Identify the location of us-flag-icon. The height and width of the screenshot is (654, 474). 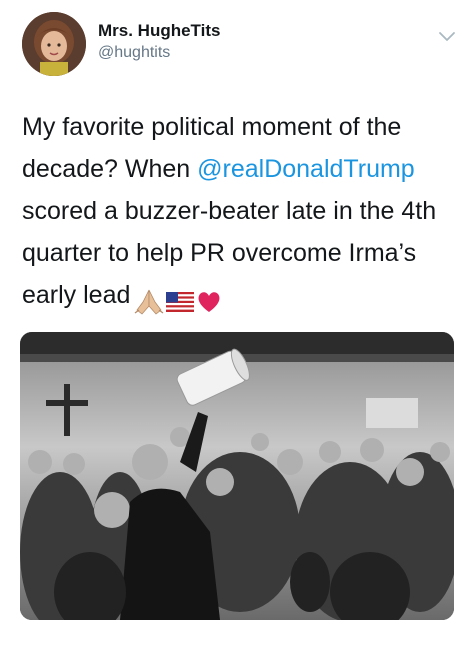
(180, 302).